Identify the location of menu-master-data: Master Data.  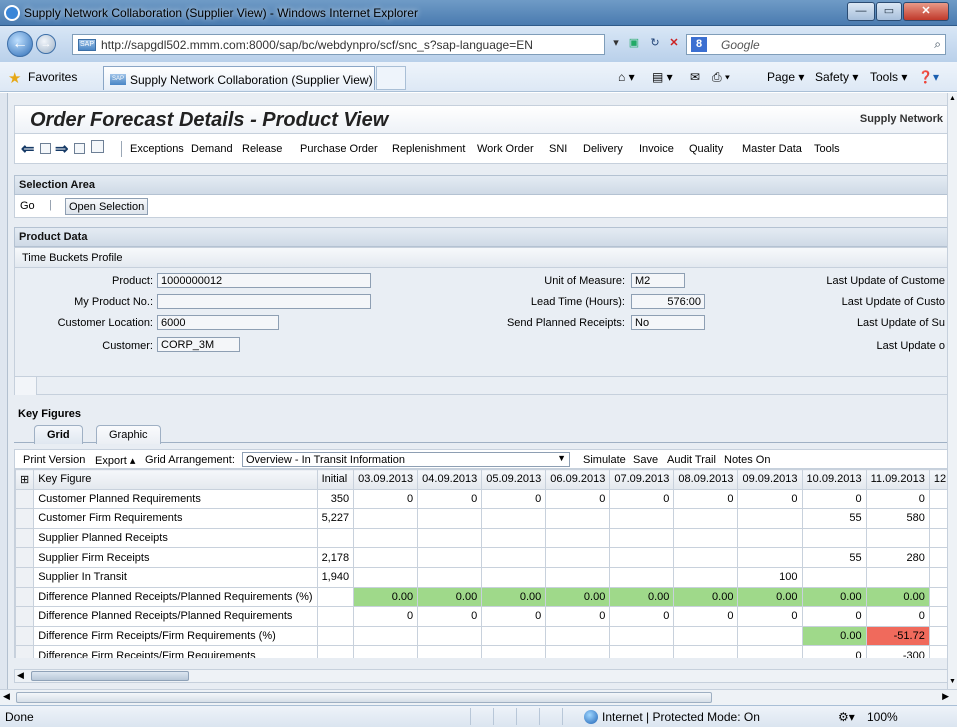
(772, 149).